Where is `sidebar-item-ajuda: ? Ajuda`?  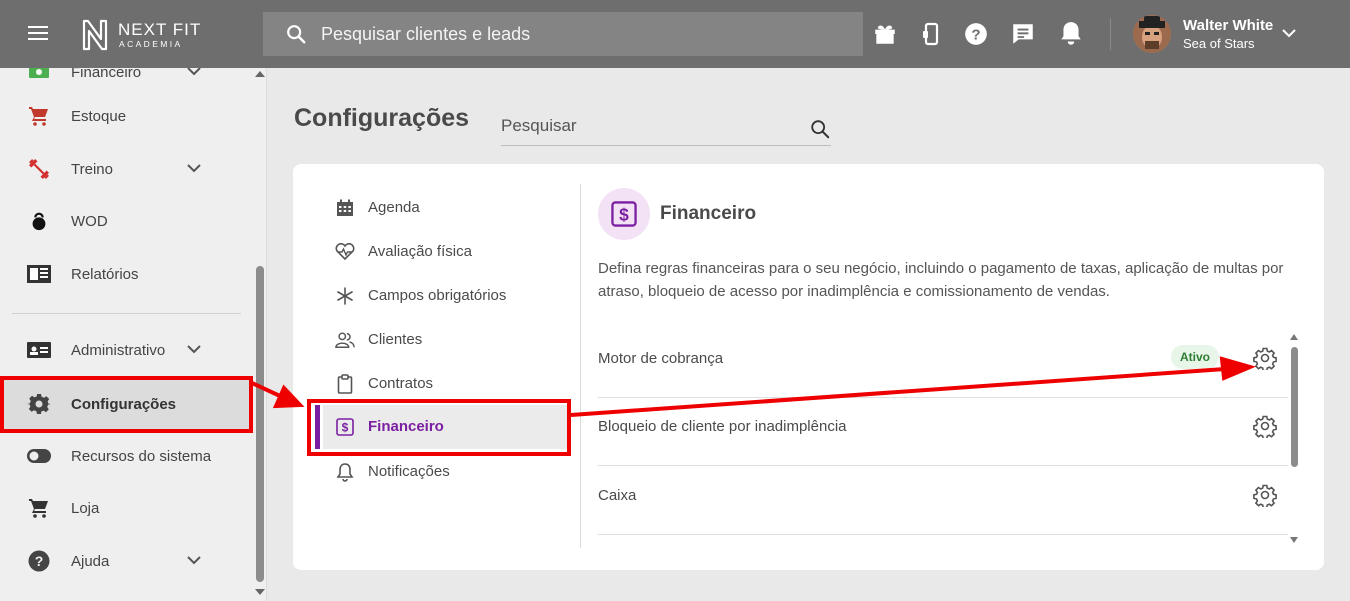
sidebar-item-ajuda: ? Ajuda is located at coordinates (126, 561).